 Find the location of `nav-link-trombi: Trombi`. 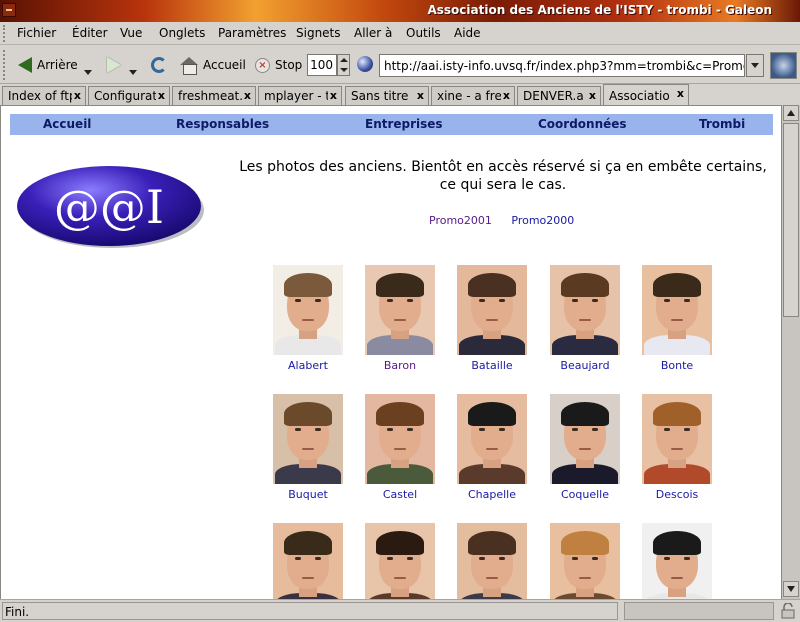

nav-link-trombi: Trombi is located at coordinates (722, 124).